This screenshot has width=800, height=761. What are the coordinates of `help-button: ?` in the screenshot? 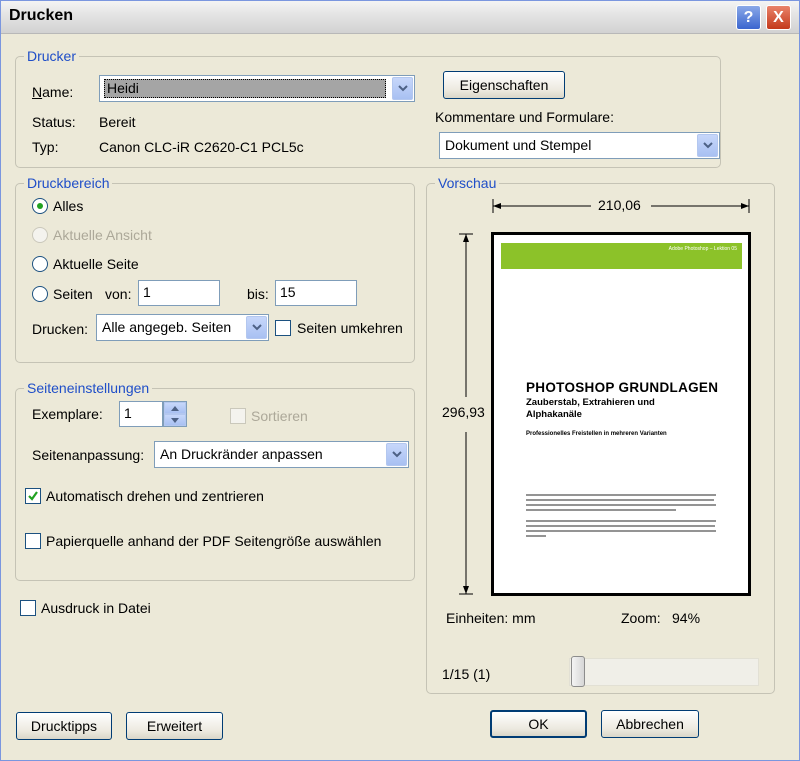 It's located at (748, 17).